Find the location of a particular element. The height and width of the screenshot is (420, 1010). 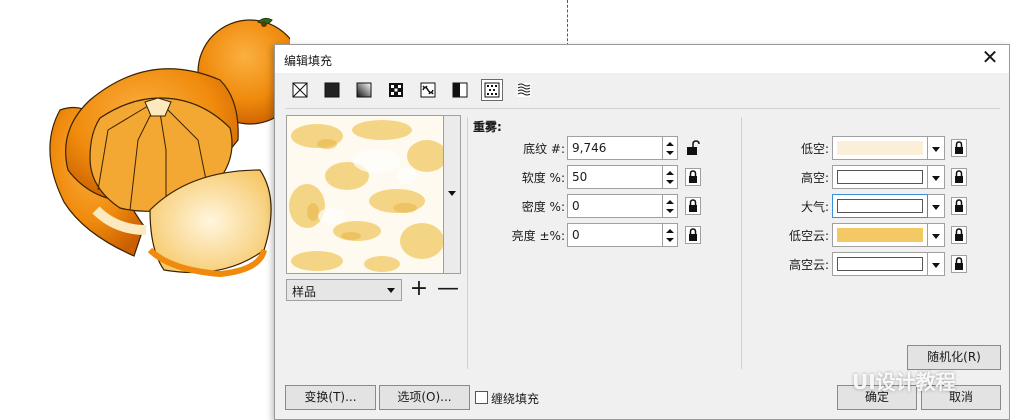

color-row-low-sky: 低空: is located at coordinates (870, 148).